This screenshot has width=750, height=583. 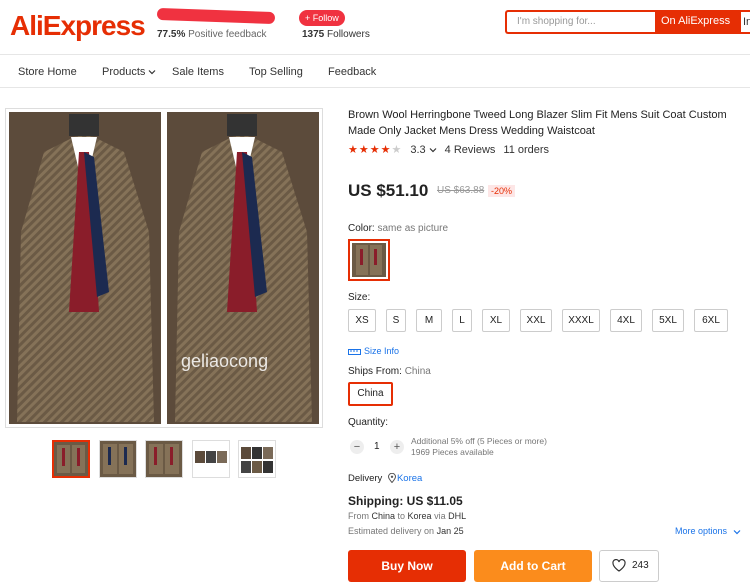 What do you see at coordinates (496, 320) in the screenshot?
I see `size-option-xl: XL` at bounding box center [496, 320].